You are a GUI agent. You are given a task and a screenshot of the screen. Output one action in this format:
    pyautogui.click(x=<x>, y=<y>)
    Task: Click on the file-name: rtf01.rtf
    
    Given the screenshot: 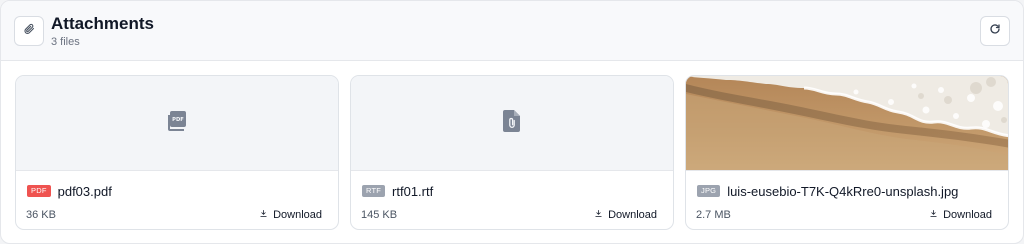 What is the action you would take?
    pyautogui.click(x=413, y=191)
    